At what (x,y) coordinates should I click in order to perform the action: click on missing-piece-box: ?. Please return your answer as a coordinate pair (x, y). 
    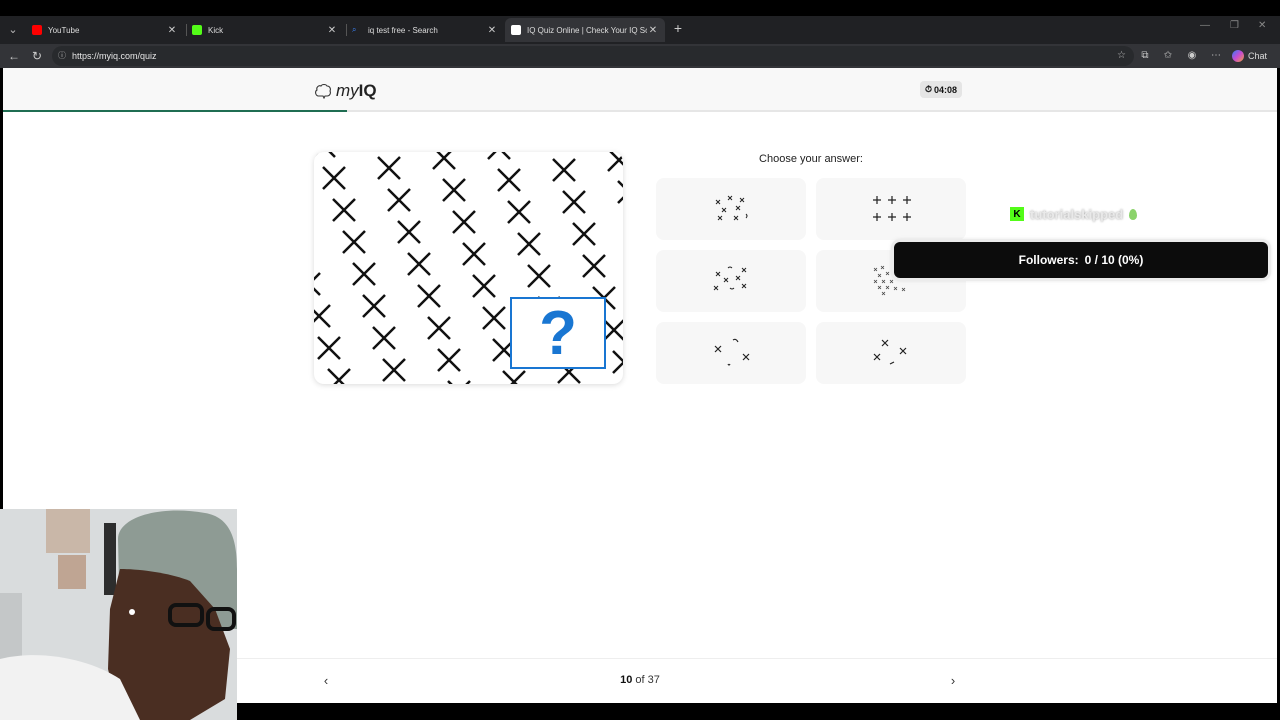
    Looking at the image, I should click on (558, 333).